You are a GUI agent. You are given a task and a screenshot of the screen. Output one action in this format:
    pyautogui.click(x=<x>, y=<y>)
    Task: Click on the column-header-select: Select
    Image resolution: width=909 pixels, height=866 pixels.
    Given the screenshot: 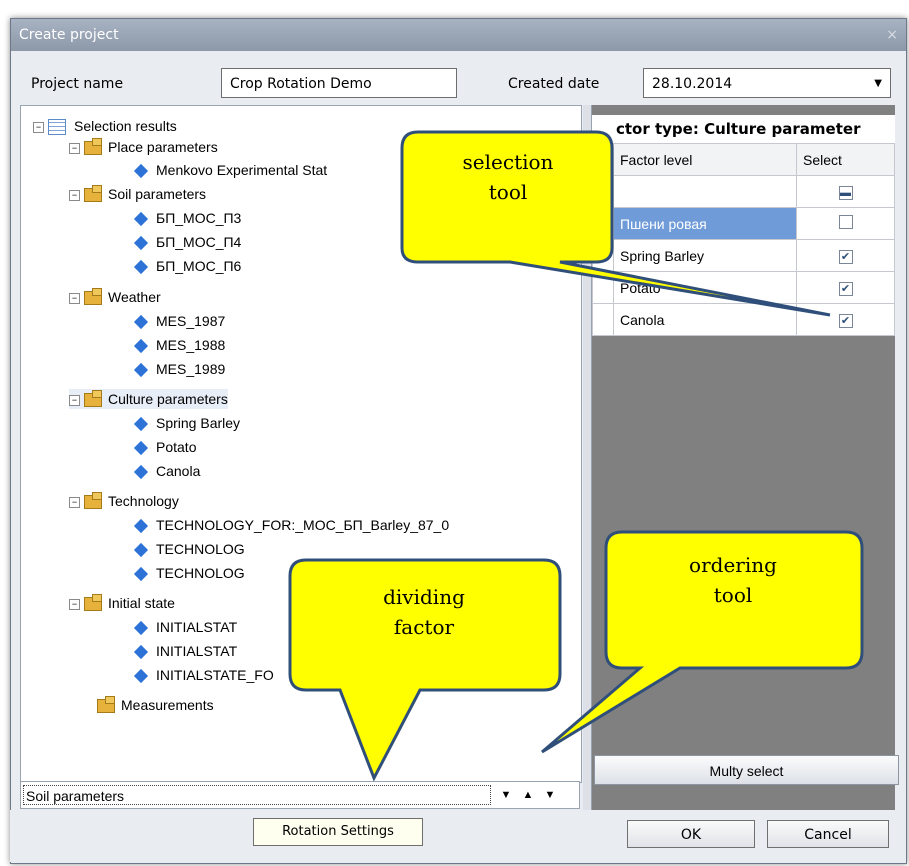 What is the action you would take?
    pyautogui.click(x=845, y=159)
    